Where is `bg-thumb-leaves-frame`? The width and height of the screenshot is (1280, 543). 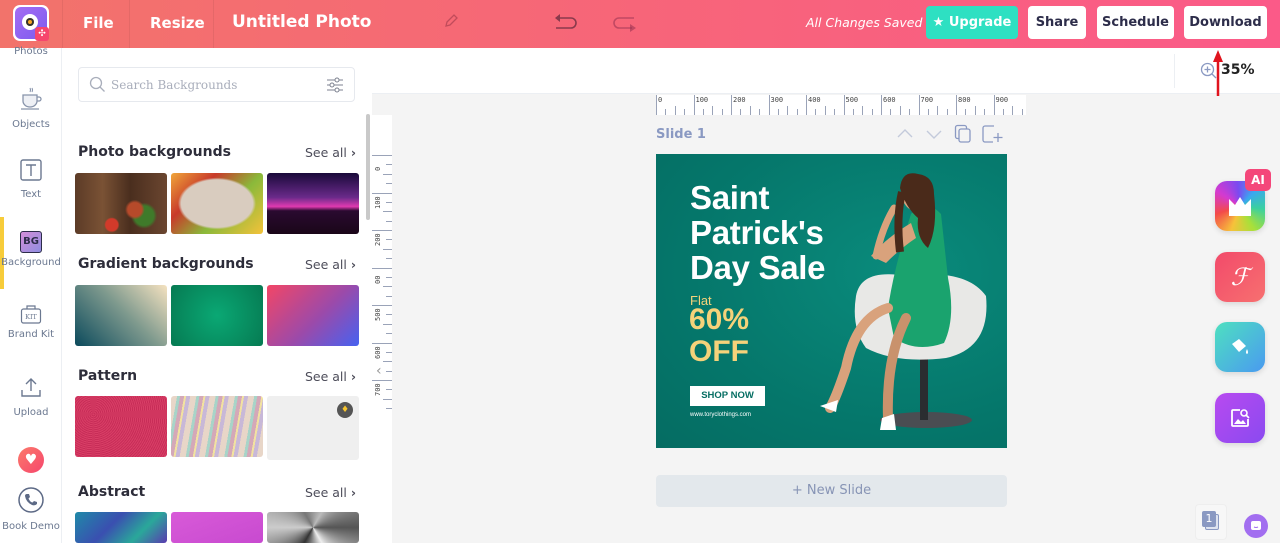
bg-thumb-leaves-frame is located at coordinates (217, 203).